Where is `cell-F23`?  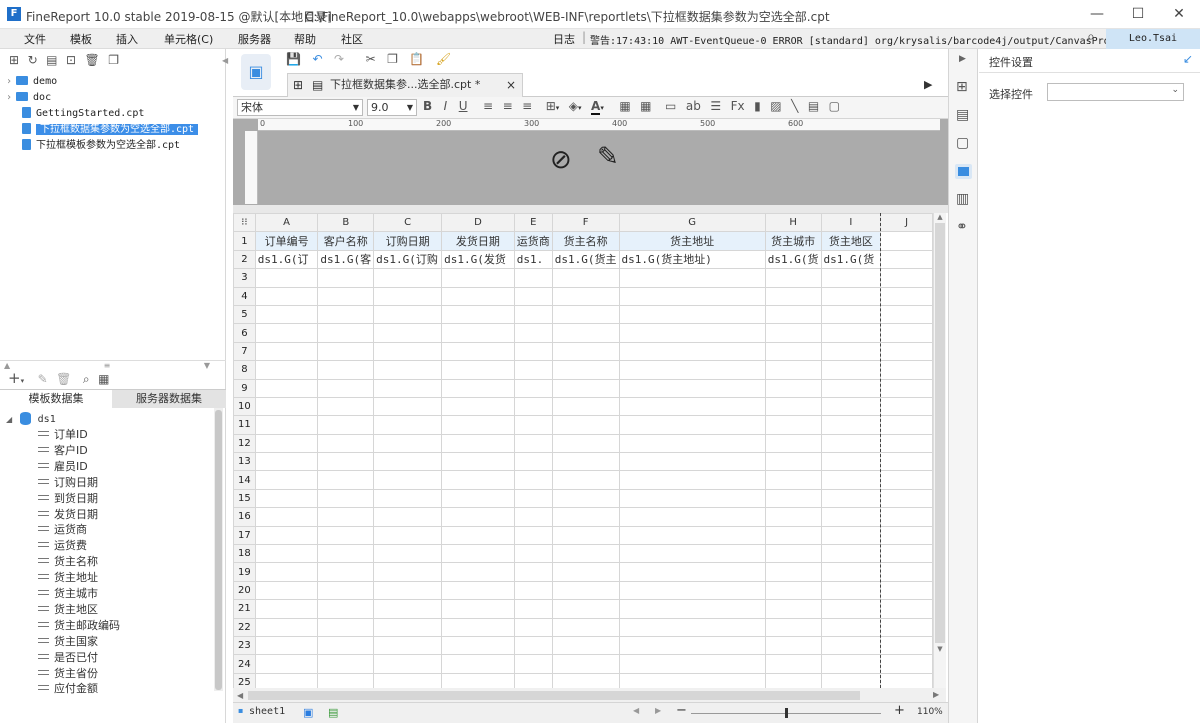 cell-F23 is located at coordinates (585, 645).